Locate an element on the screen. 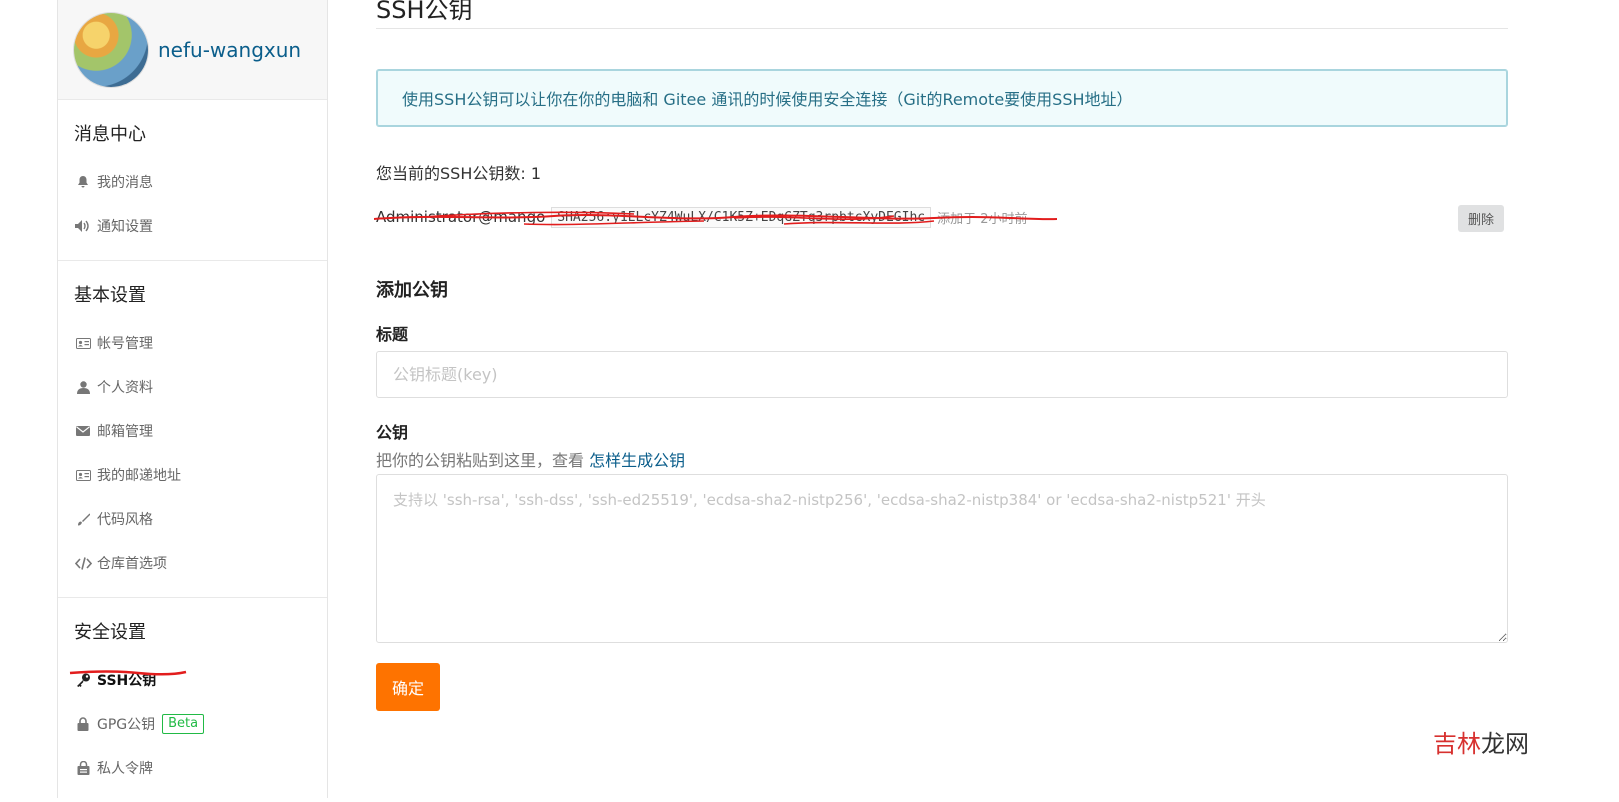 The height and width of the screenshot is (802, 1619). section-security: 安全设置 SSH公钥 GPG公钥 Beta 私人令牌 is located at coordinates (192, 700).